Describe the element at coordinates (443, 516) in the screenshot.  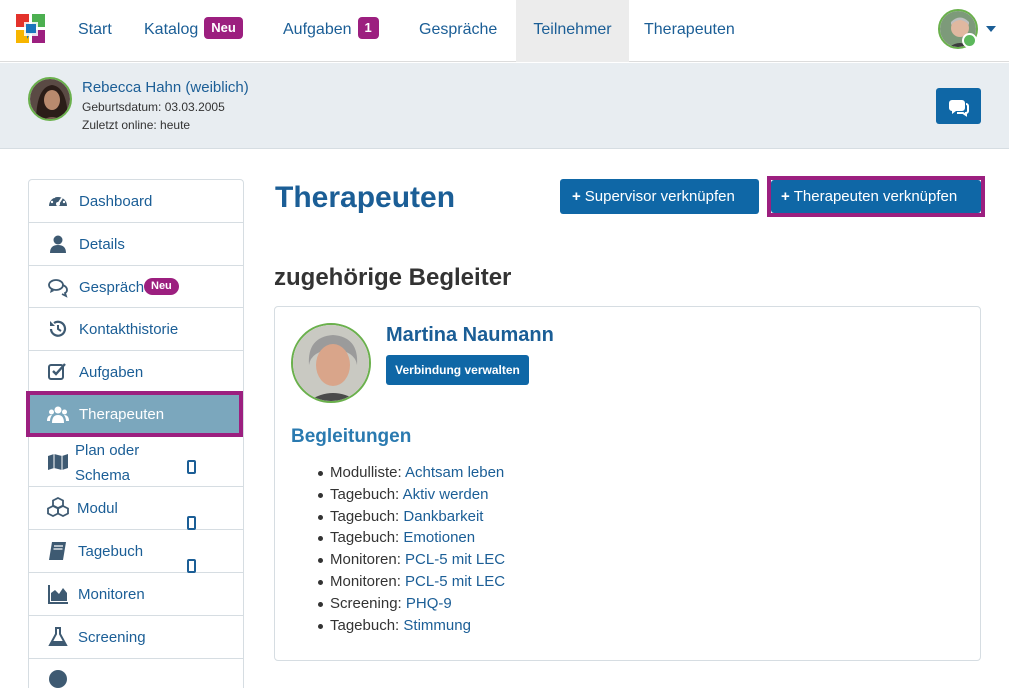
I see `item-link: Dankbarkeit` at that location.